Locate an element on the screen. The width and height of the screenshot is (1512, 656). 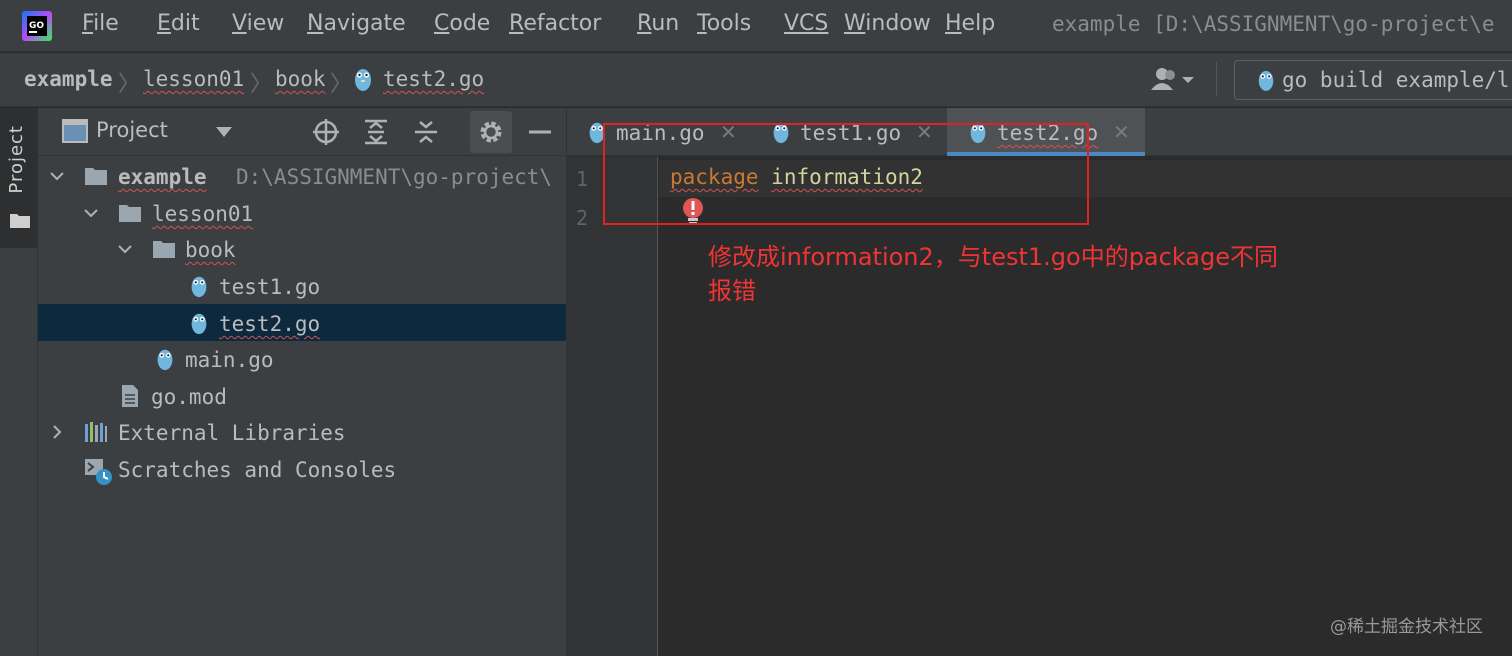
svg-text: GO is located at coordinates (36, 26).